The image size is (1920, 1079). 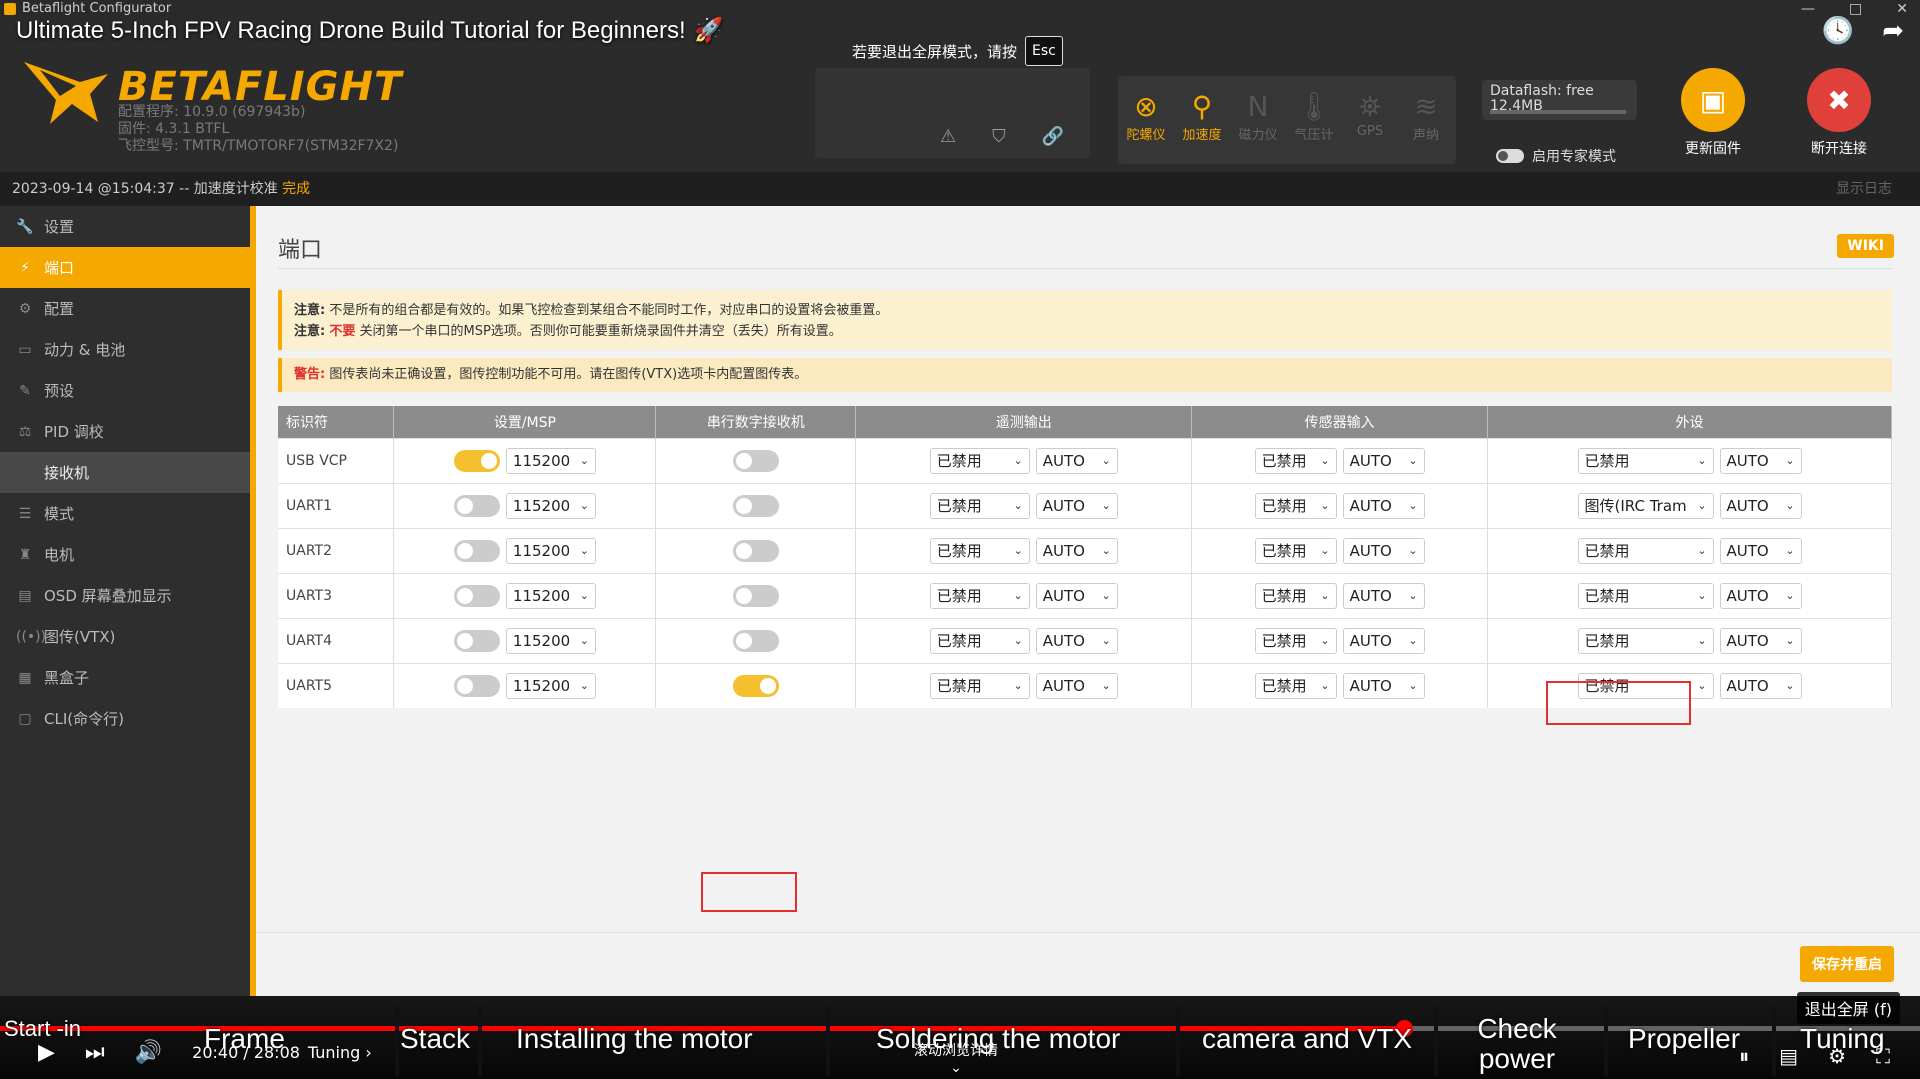 I want to click on chapter-label: camera and VTX, so click(x=1307, y=1039).